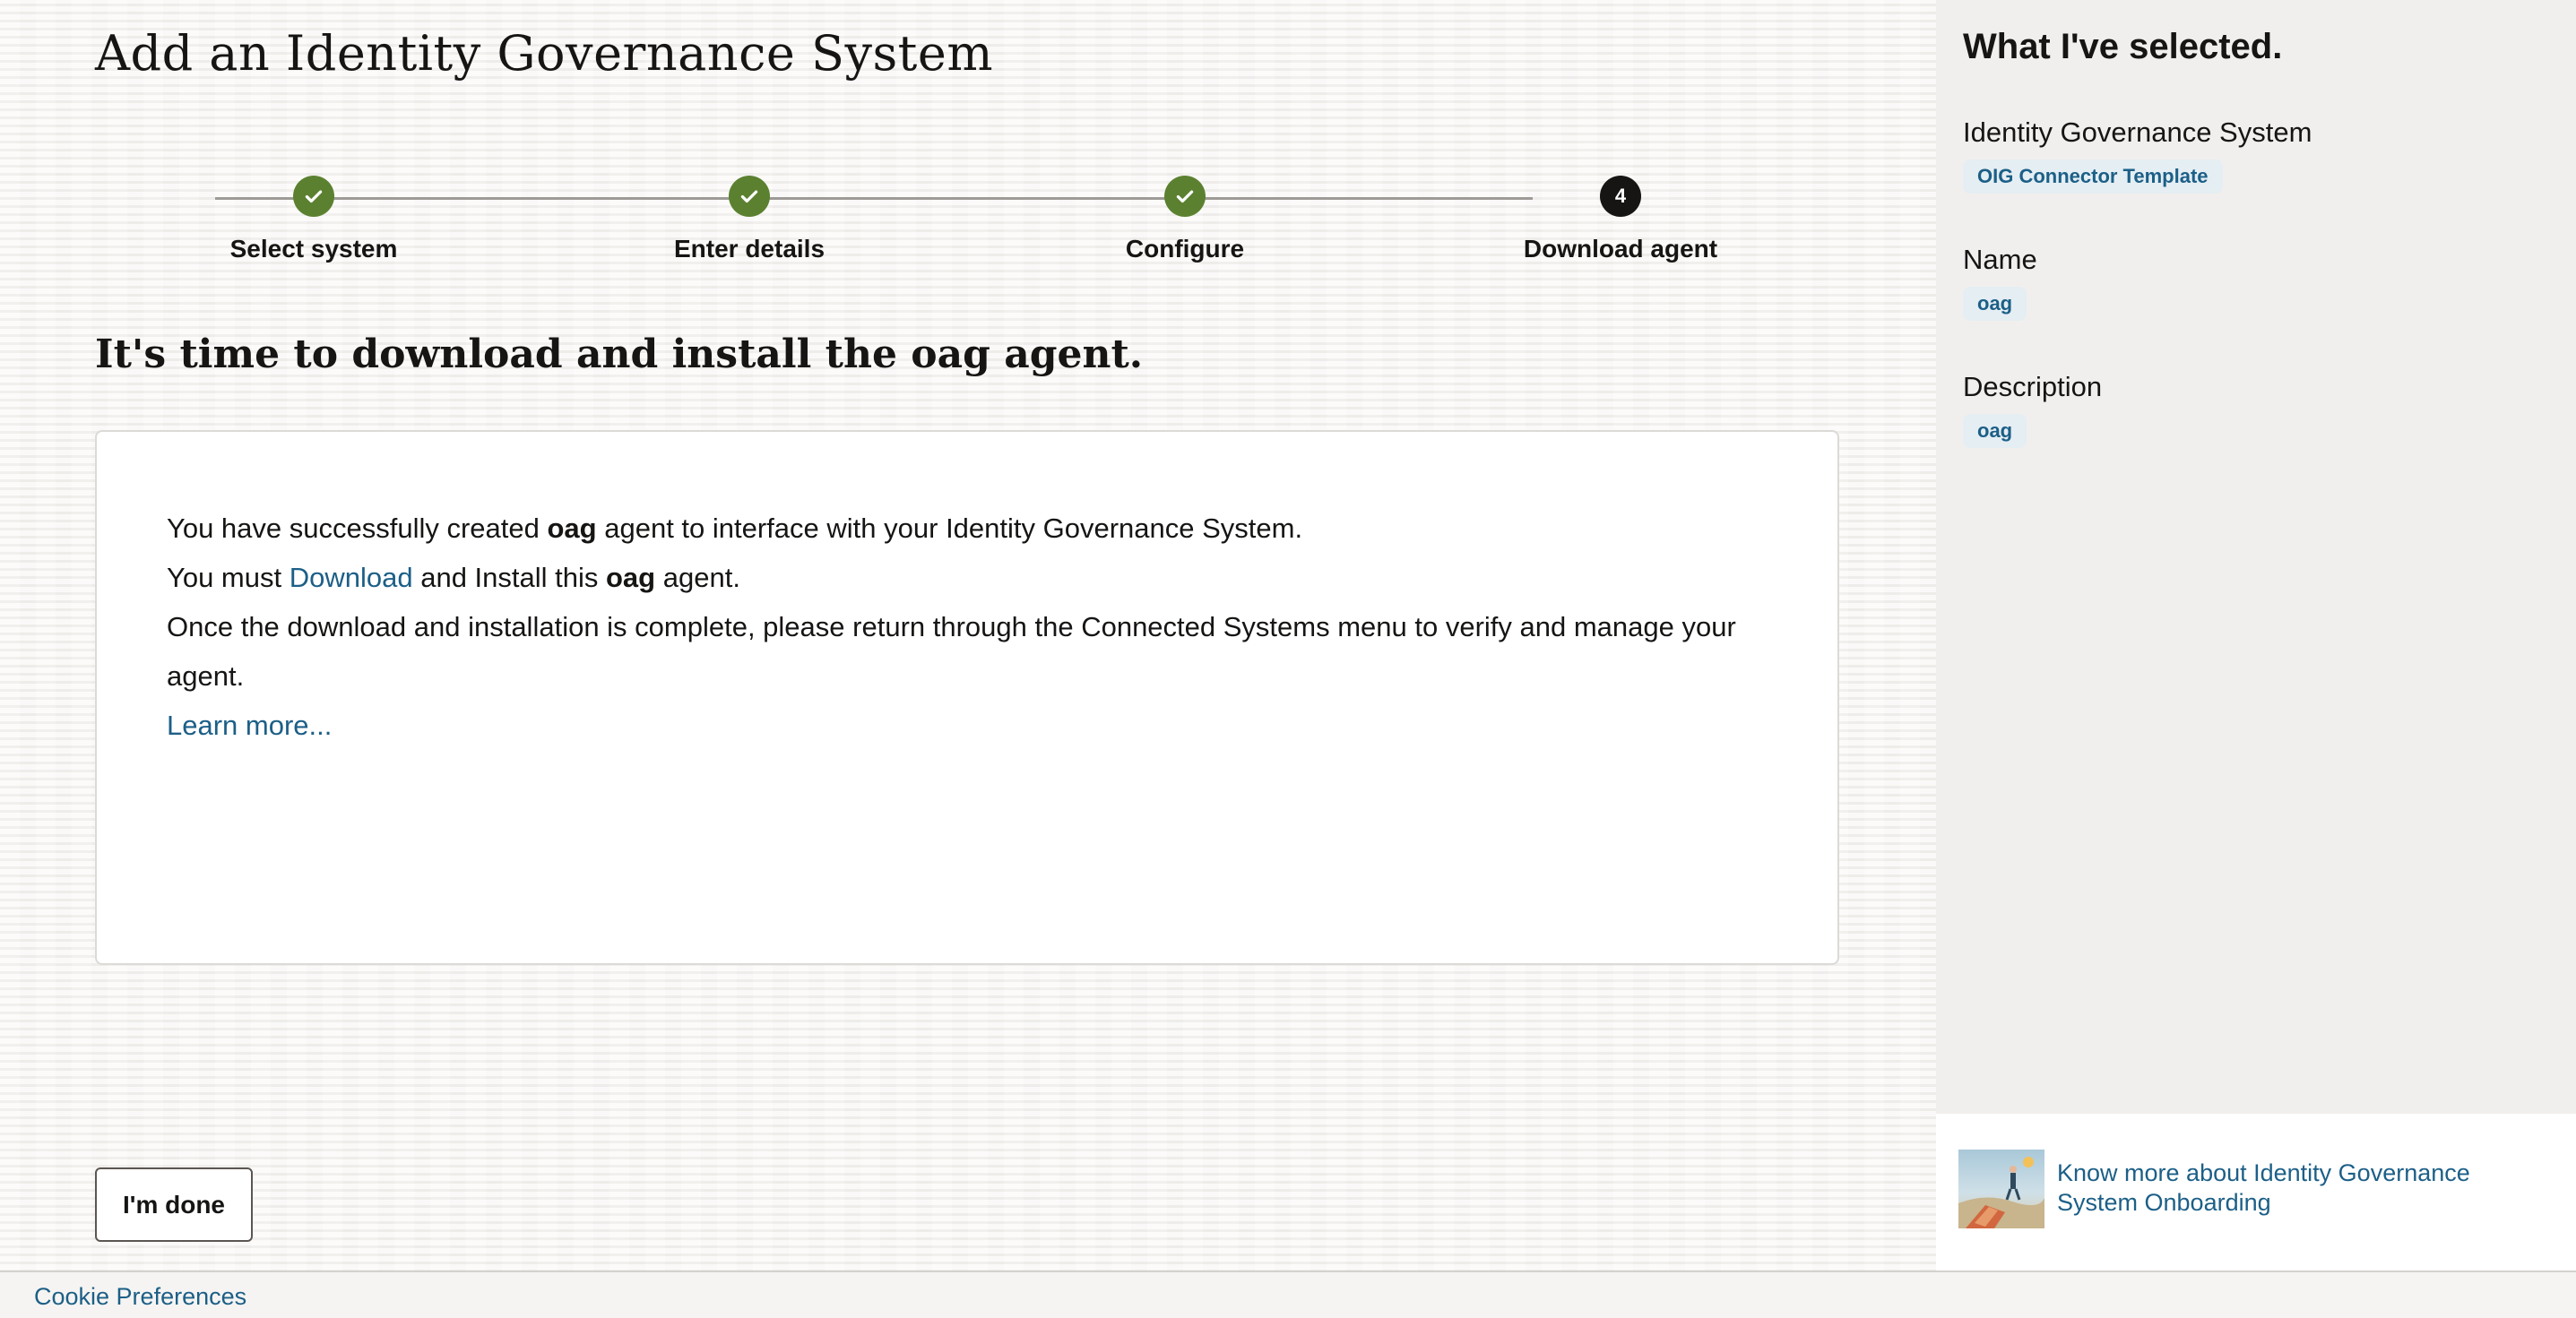 Image resolution: width=2576 pixels, height=1318 pixels. What do you see at coordinates (749, 249) in the screenshot?
I see `step-label: Enter details` at bounding box center [749, 249].